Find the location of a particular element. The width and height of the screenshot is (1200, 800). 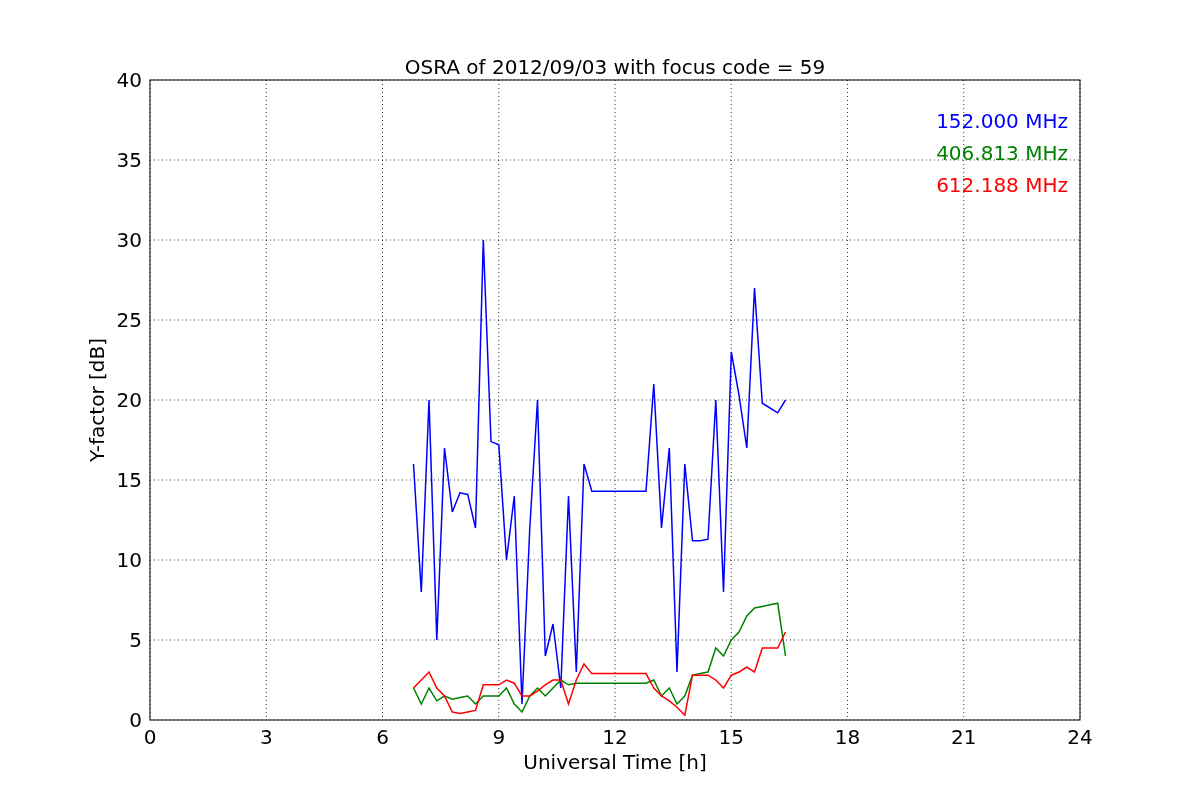

tick-label: 35 is located at coordinates (129, 160).